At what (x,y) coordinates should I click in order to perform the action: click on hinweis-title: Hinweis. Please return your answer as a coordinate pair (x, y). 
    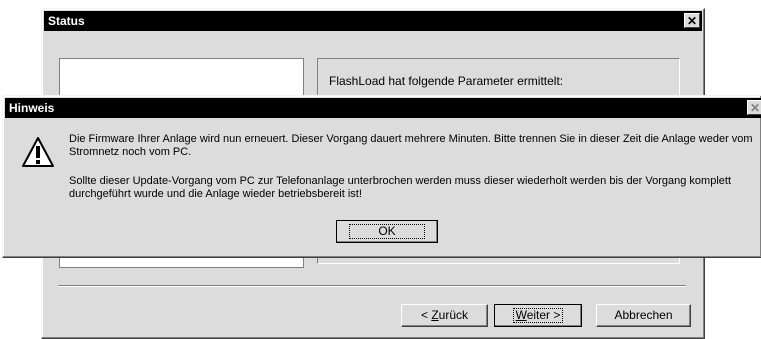
    Looking at the image, I should click on (32, 108).